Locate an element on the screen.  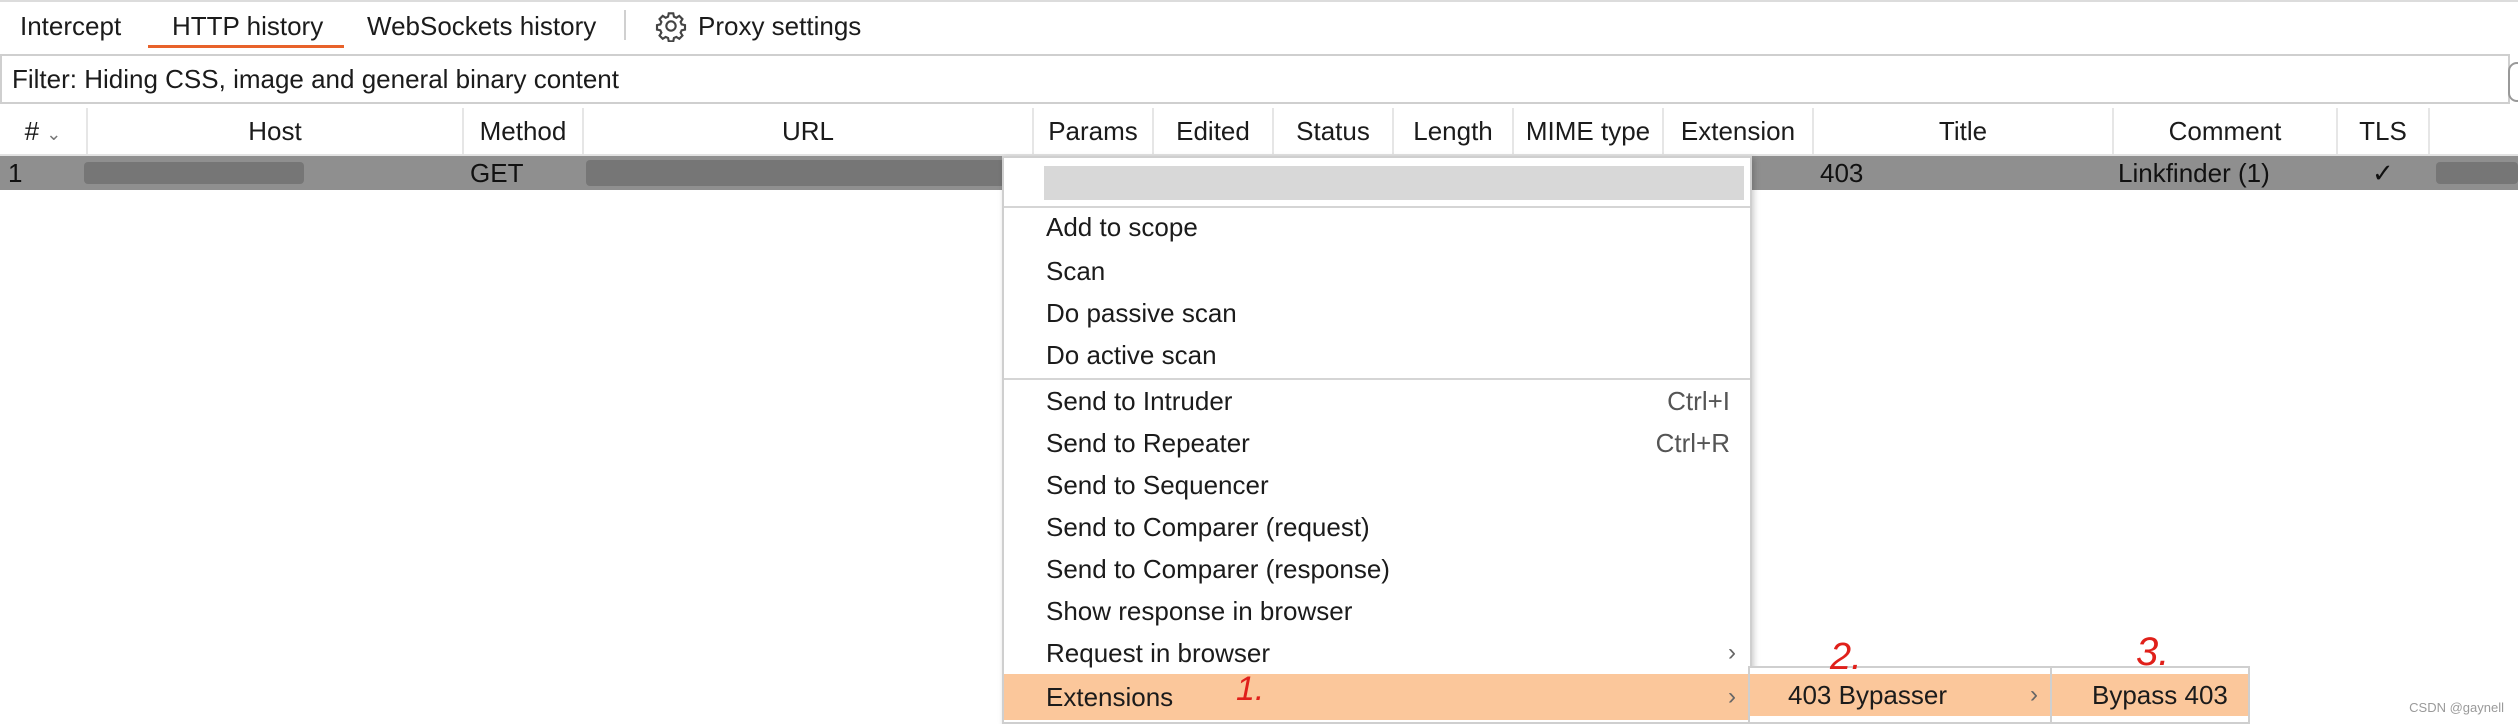
menu-item-do-active-scan: Do active scan is located at coordinates (1377, 355).